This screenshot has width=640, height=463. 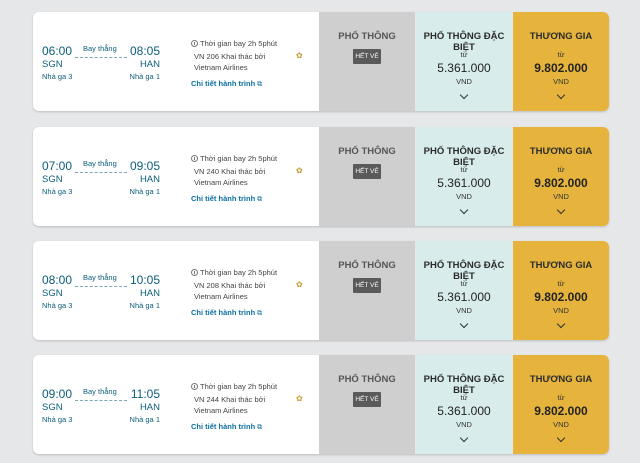 I want to click on arrival-time: 09:05, so click(x=144, y=166).